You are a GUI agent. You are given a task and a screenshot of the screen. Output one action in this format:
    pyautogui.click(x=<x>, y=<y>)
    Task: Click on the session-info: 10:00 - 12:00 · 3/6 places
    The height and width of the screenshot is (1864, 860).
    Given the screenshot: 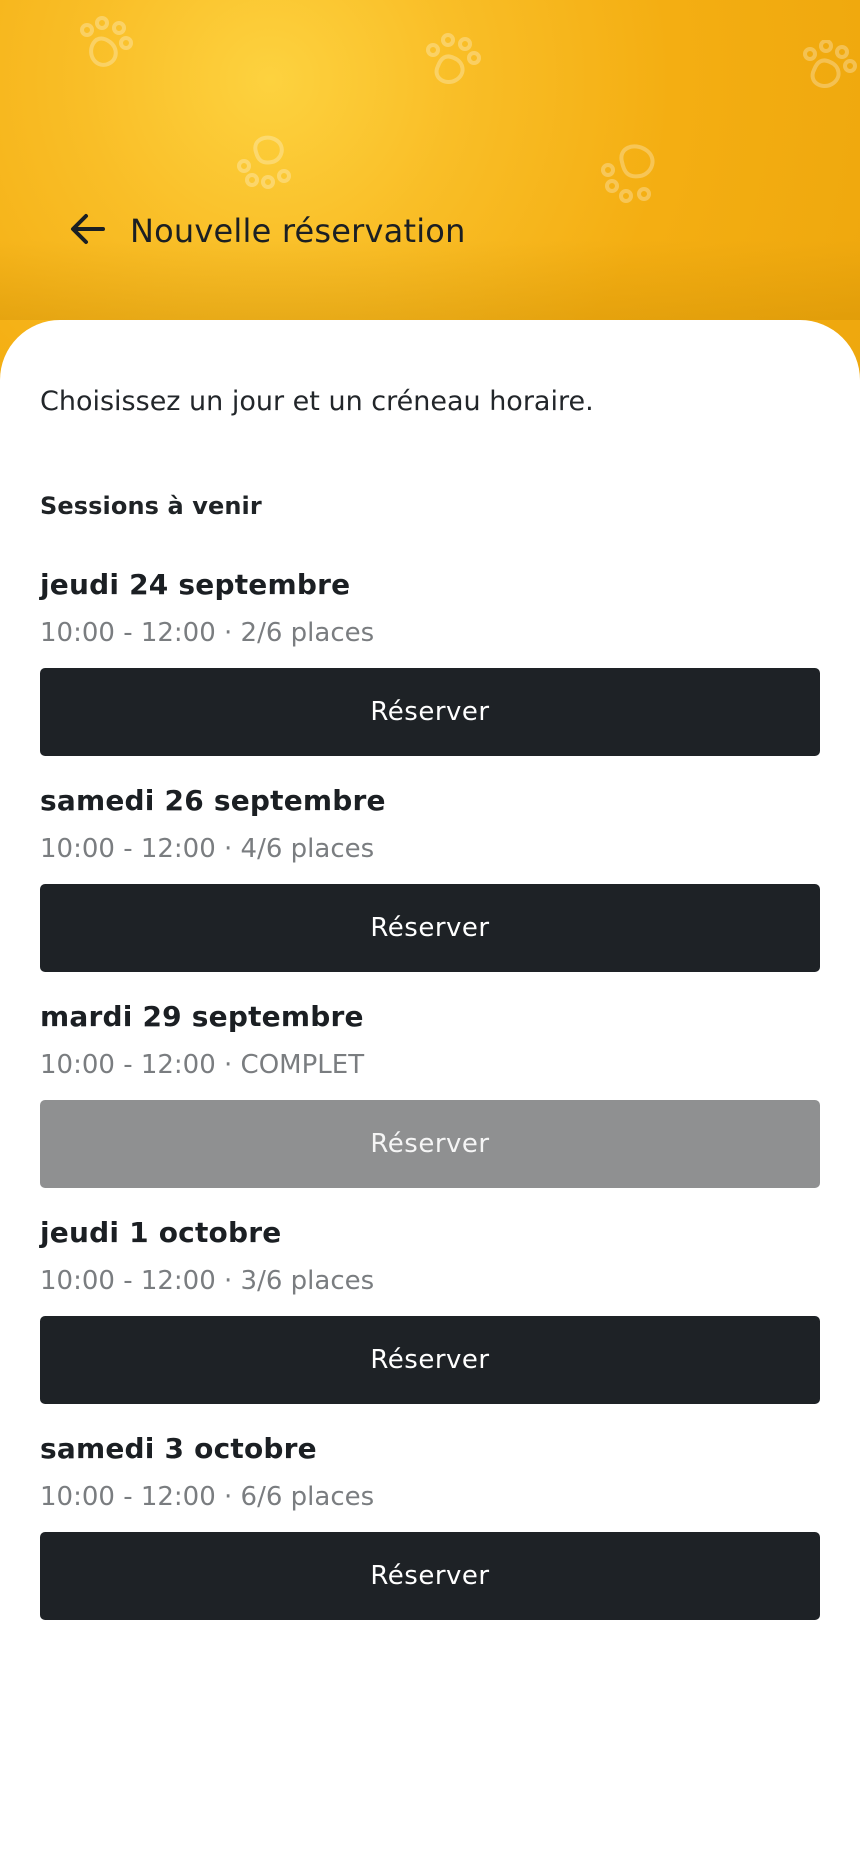 What is the action you would take?
    pyautogui.click(x=207, y=1281)
    